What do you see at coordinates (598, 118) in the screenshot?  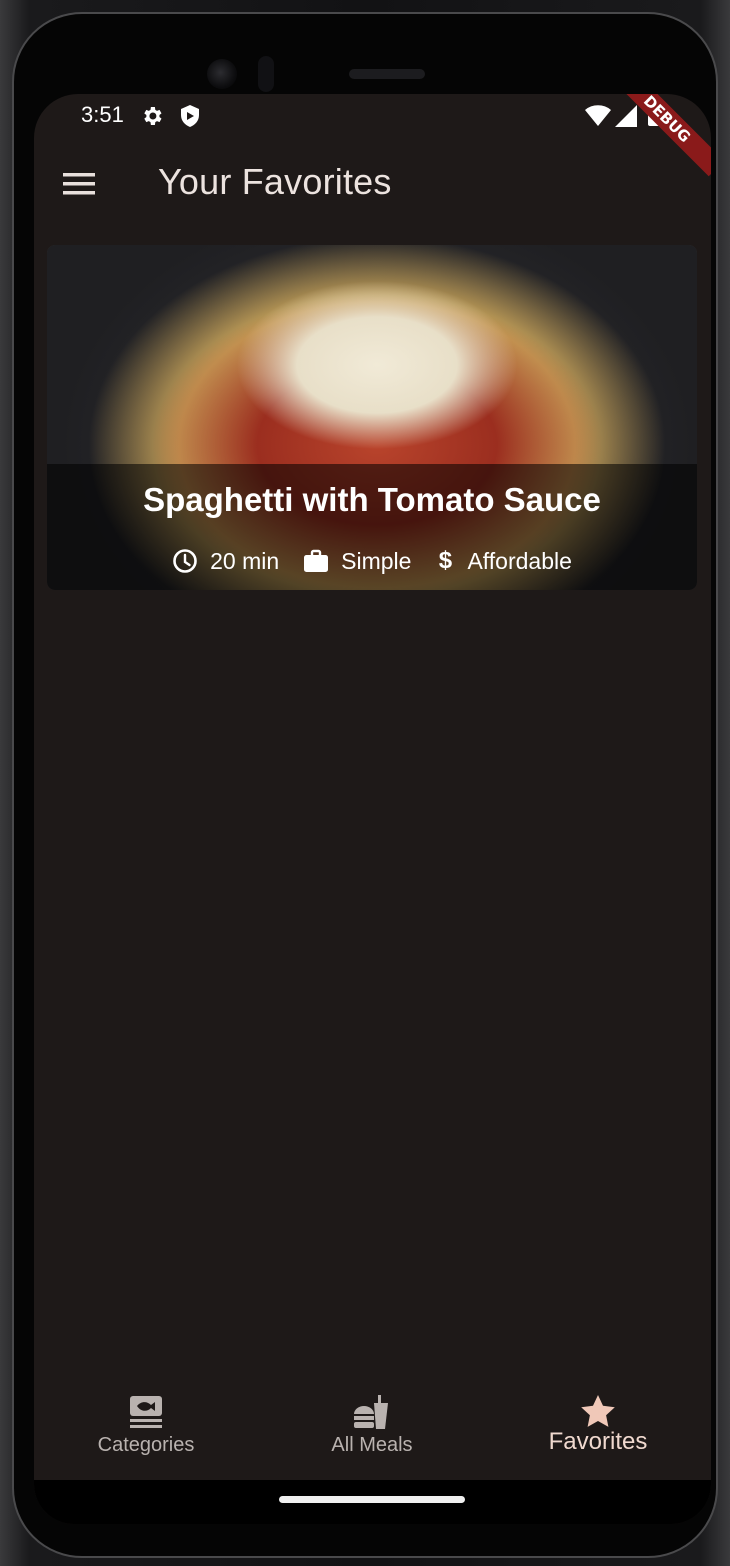 I see `wifi-icon` at bounding box center [598, 118].